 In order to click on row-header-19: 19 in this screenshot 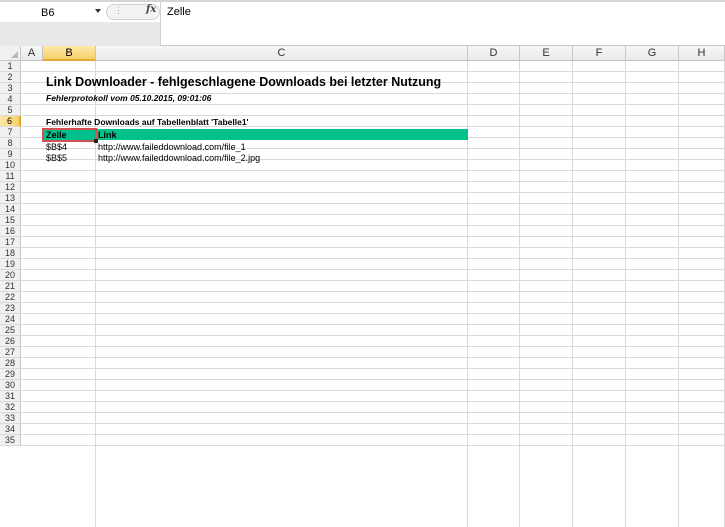, I will do `click(10, 264)`.